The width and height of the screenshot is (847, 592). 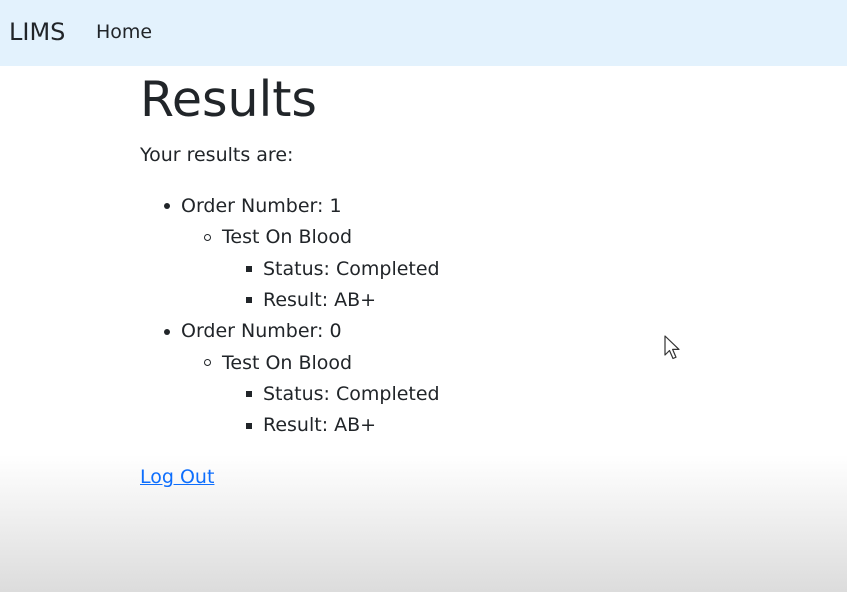 I want to click on brand-link: LIMS, so click(x=37, y=32).